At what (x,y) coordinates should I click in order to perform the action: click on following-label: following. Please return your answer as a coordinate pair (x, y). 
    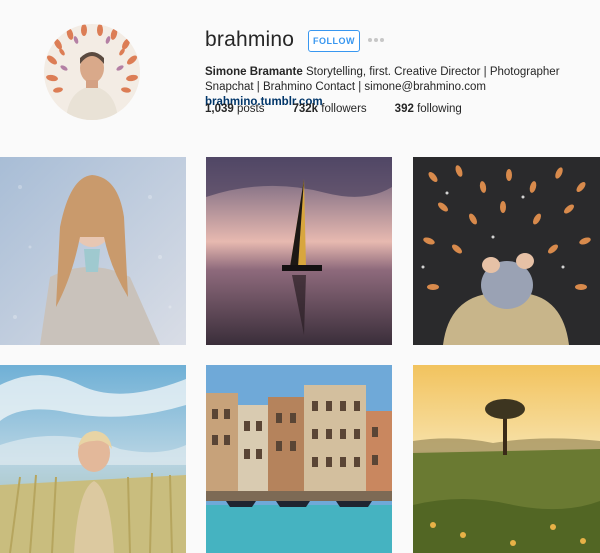
    Looking at the image, I should click on (439, 109).